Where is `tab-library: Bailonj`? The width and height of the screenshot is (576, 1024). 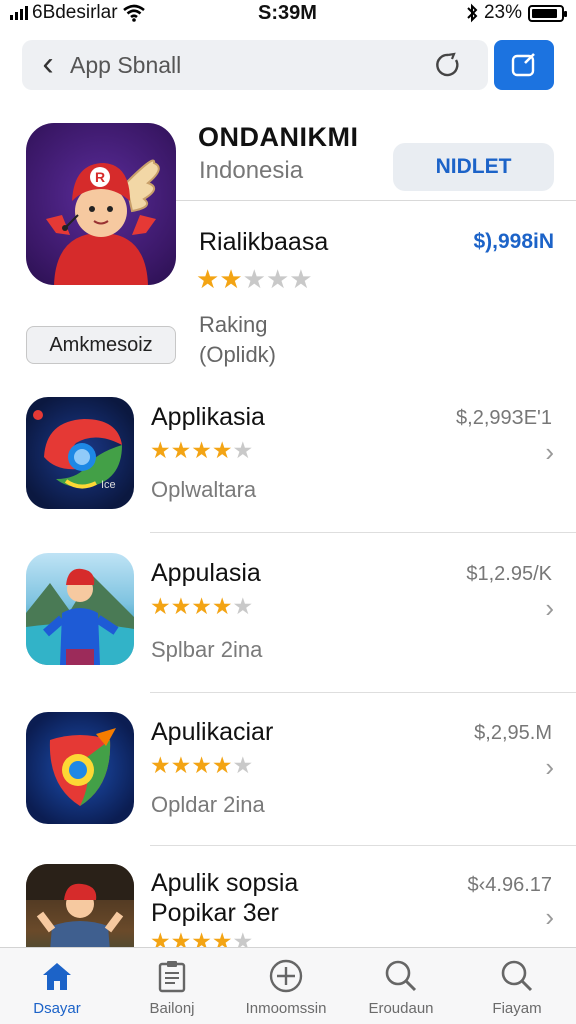 tab-library: Bailonj is located at coordinates (172, 987).